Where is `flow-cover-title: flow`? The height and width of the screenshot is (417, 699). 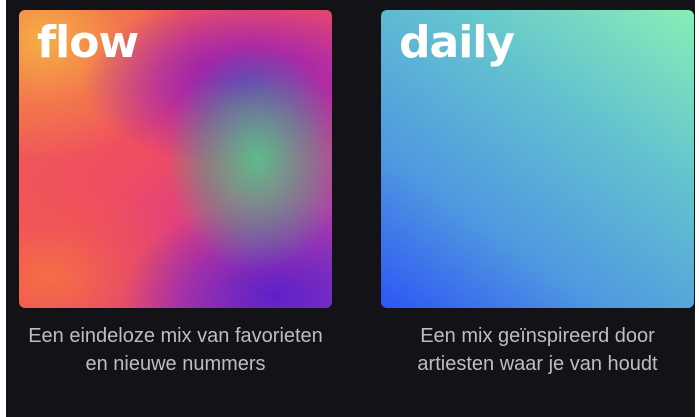 flow-cover-title: flow is located at coordinates (88, 42).